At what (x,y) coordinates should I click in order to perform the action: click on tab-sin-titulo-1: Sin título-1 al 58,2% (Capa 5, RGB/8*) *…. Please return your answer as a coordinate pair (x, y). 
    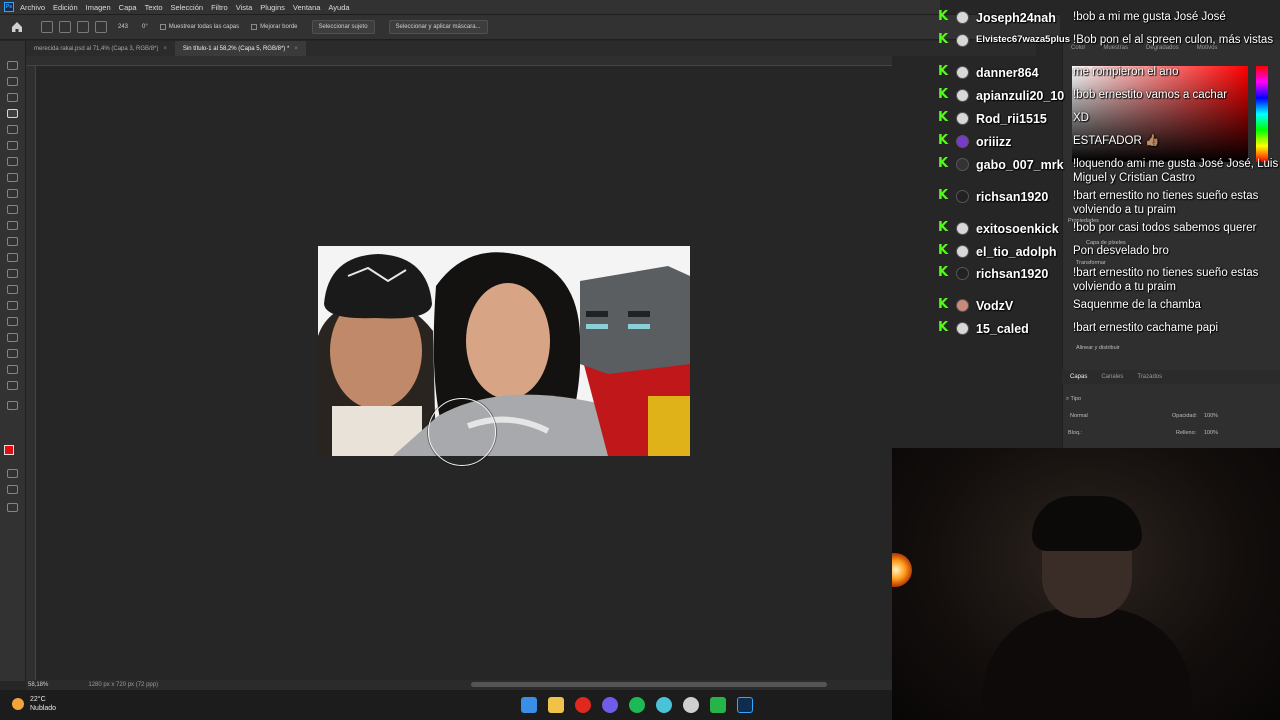
    Looking at the image, I should click on (240, 48).